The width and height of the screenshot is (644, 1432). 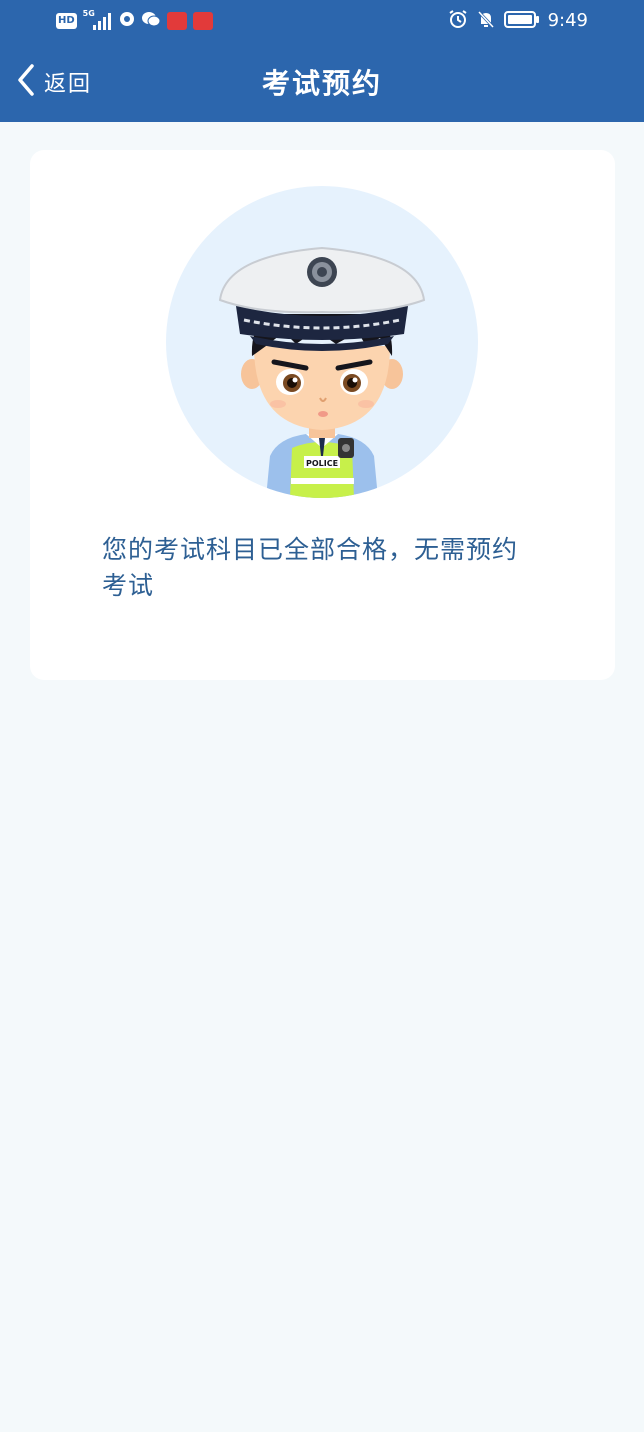 I want to click on police-avatar-illustration: POLICE, so click(x=322, y=342).